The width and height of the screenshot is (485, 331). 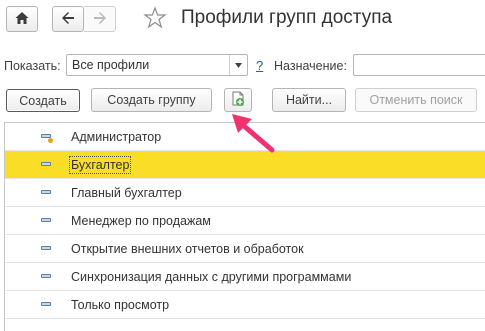 What do you see at coordinates (151, 100) in the screenshot?
I see `create-group-button: Создать группу` at bounding box center [151, 100].